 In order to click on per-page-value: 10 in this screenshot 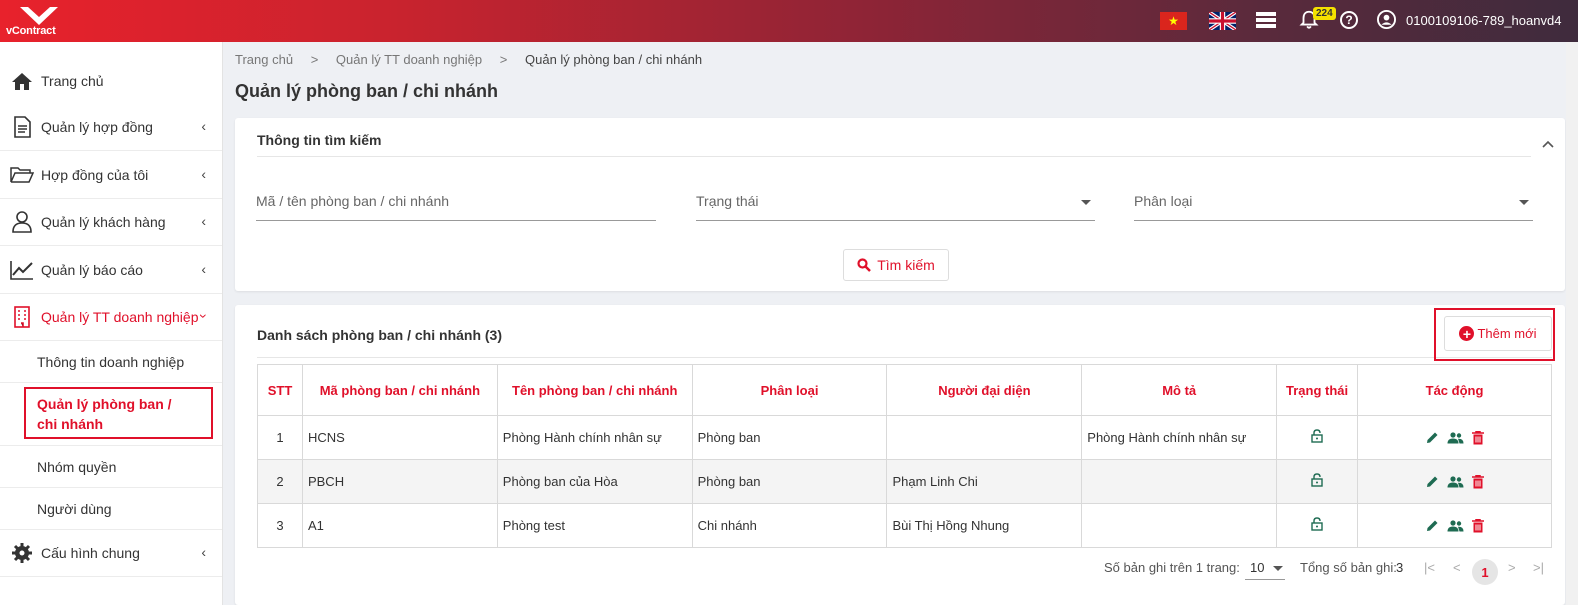, I will do `click(1257, 567)`.